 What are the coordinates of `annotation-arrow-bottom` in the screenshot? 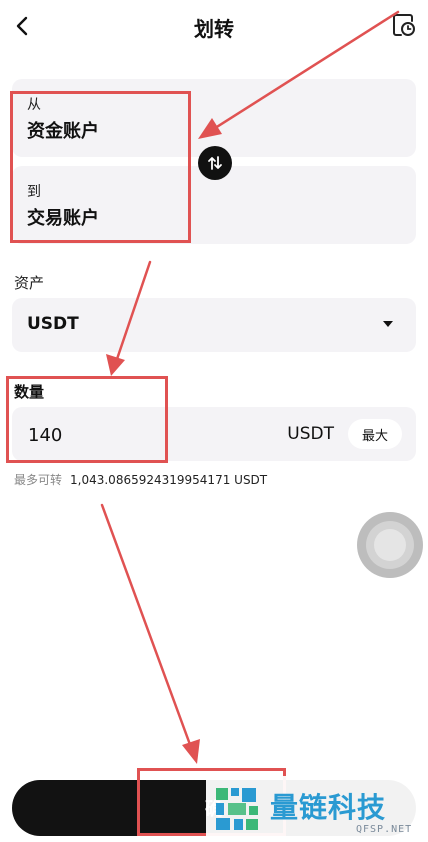 It's located at (147, 627).